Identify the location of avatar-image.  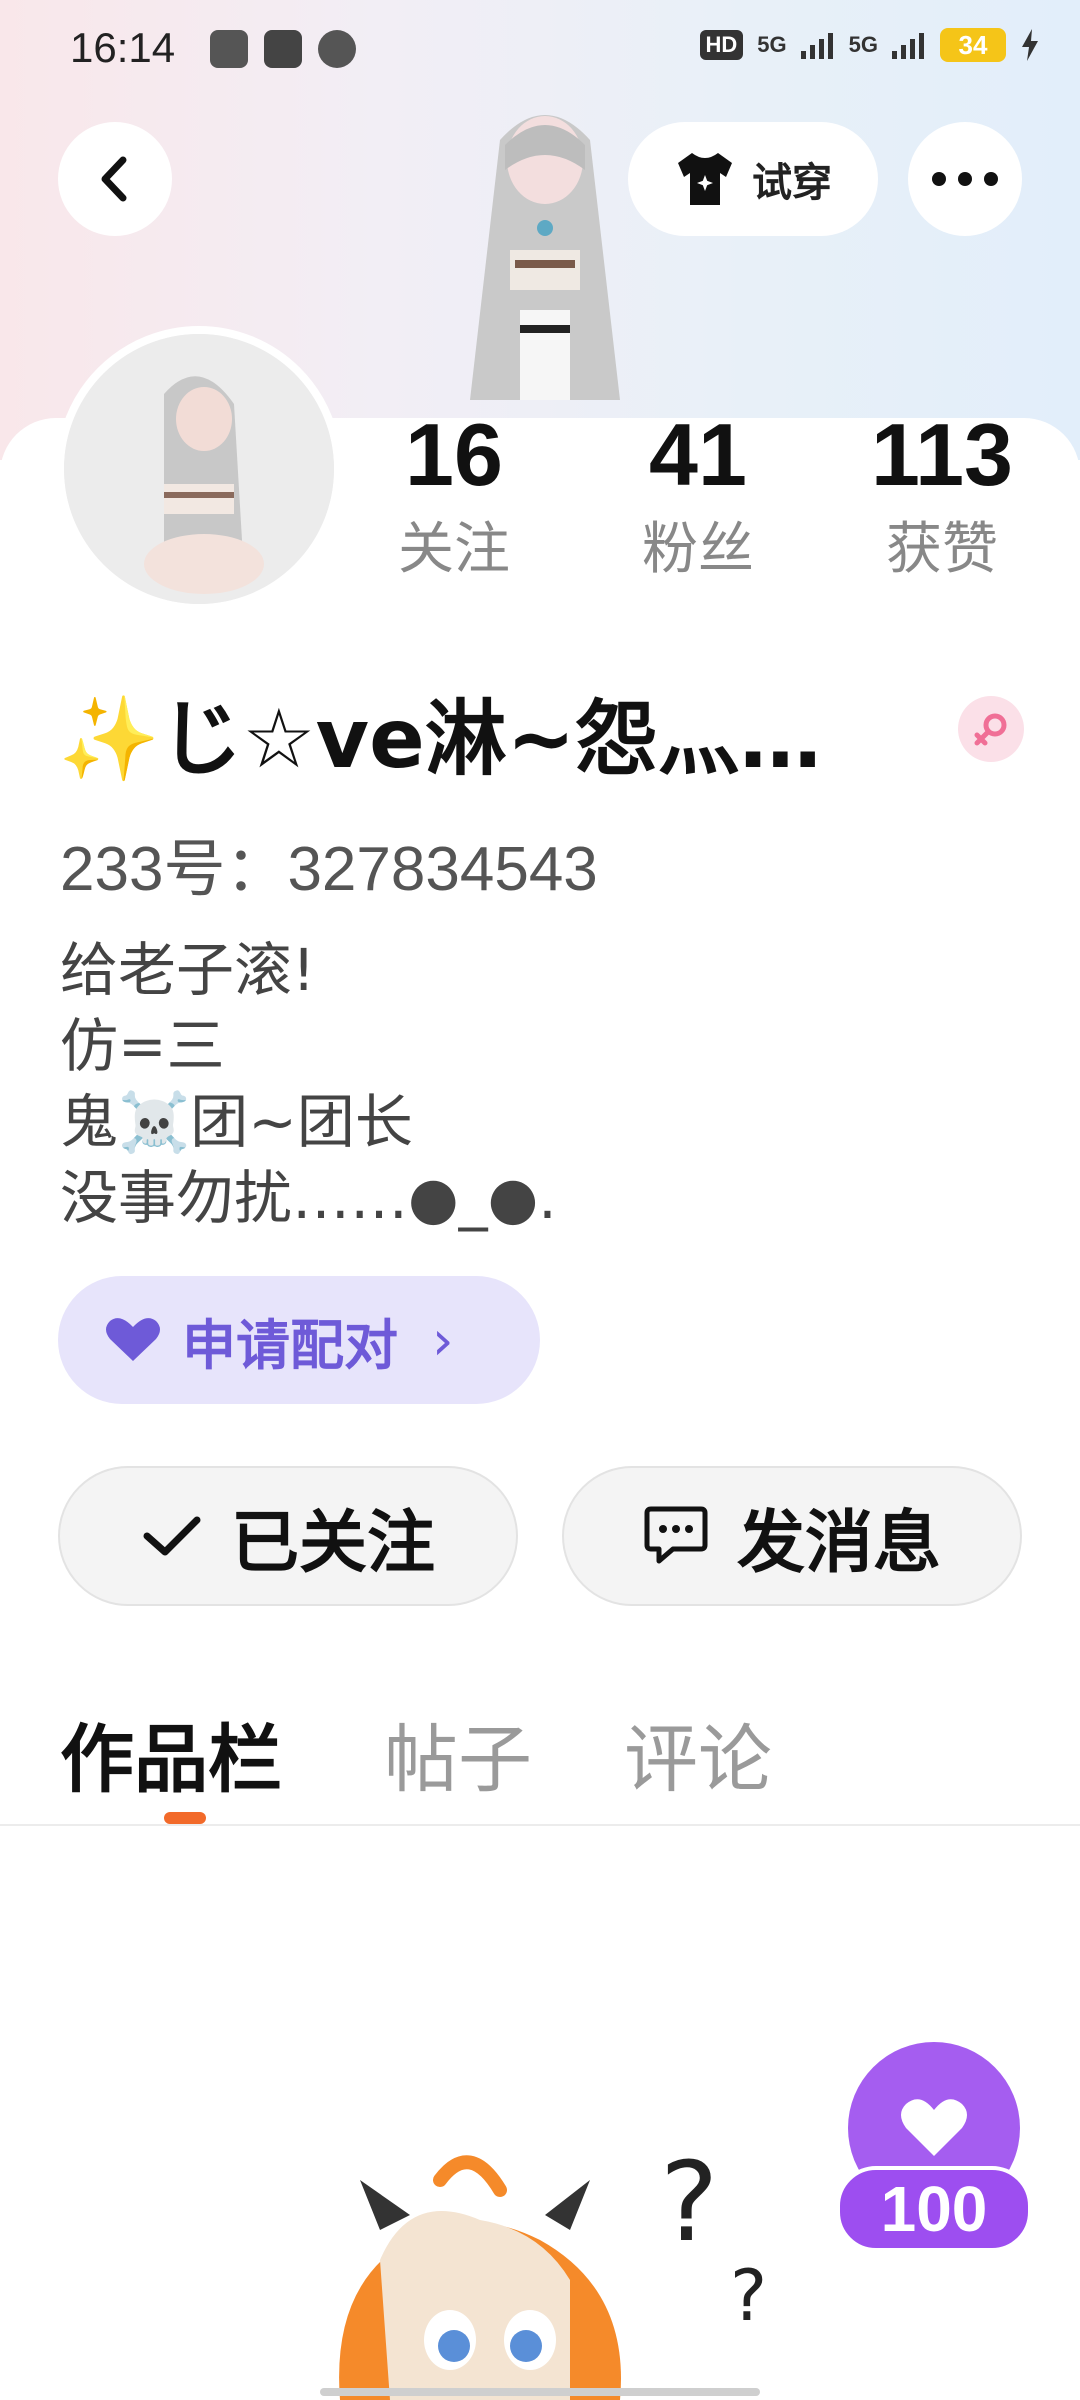
(199, 469).